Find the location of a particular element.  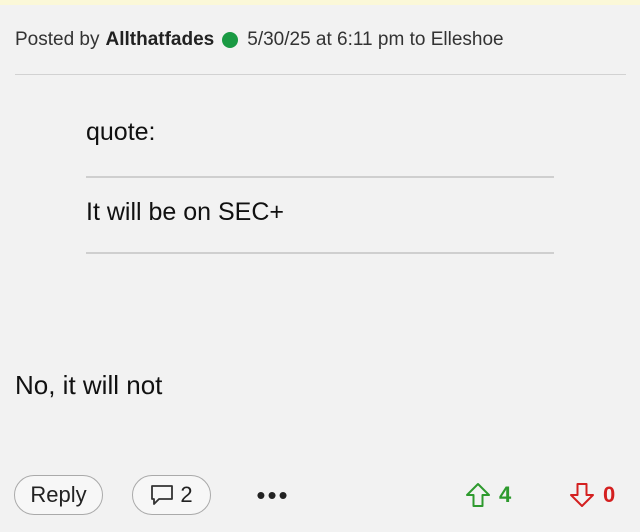

recipient-link: Elleshoe is located at coordinates (467, 40).